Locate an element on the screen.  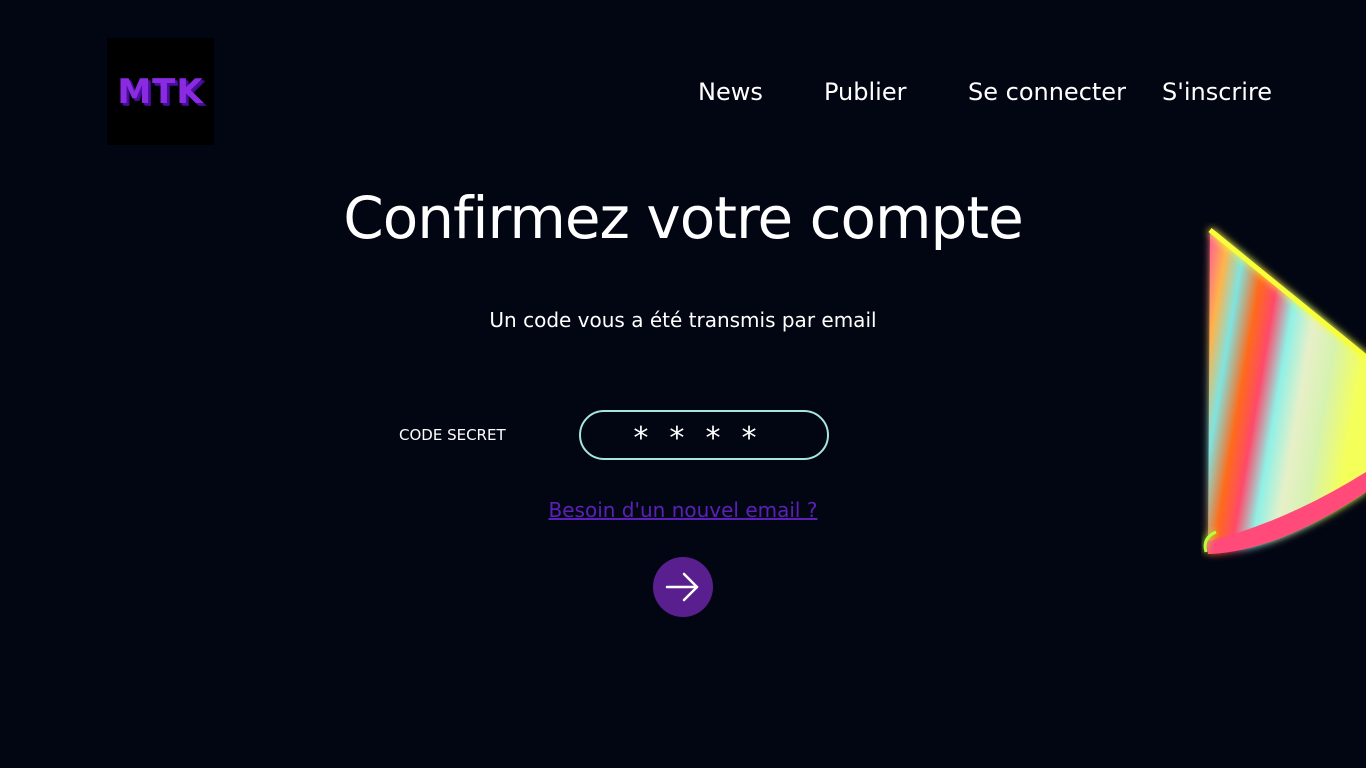
submit-button is located at coordinates (683, 587).